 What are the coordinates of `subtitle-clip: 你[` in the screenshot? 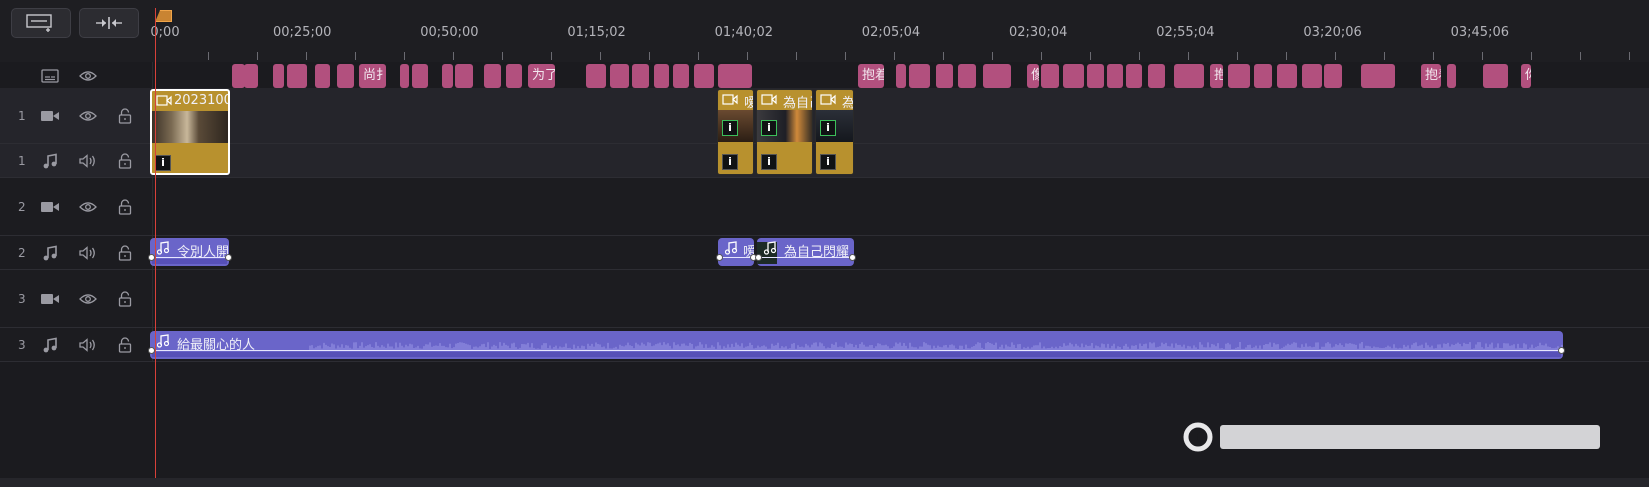 It's located at (1526, 76).